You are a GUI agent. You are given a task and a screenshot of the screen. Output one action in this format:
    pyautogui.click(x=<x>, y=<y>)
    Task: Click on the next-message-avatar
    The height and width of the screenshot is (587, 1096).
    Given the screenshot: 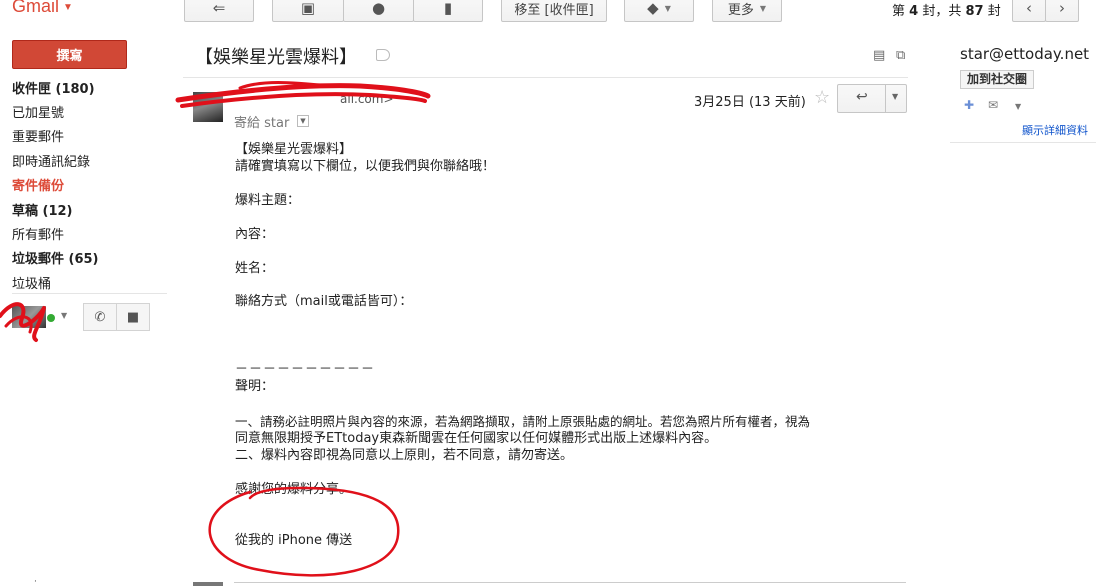 What is the action you would take?
    pyautogui.click(x=208, y=584)
    